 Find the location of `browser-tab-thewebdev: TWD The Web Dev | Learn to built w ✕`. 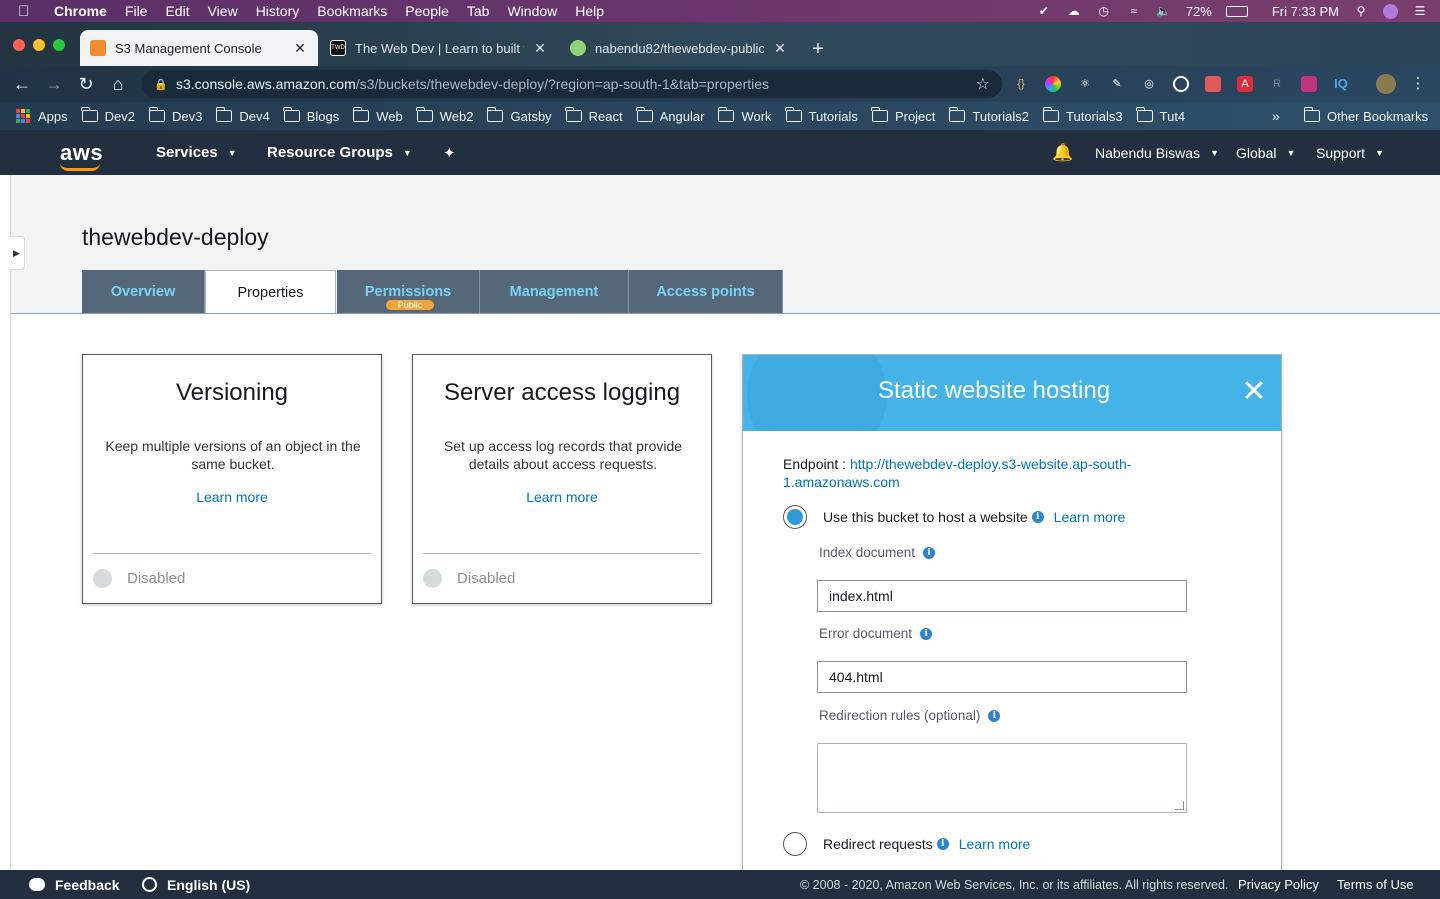

browser-tab-thewebdev: TWD The Web Dev | Learn to built w ✕ is located at coordinates (439, 48).